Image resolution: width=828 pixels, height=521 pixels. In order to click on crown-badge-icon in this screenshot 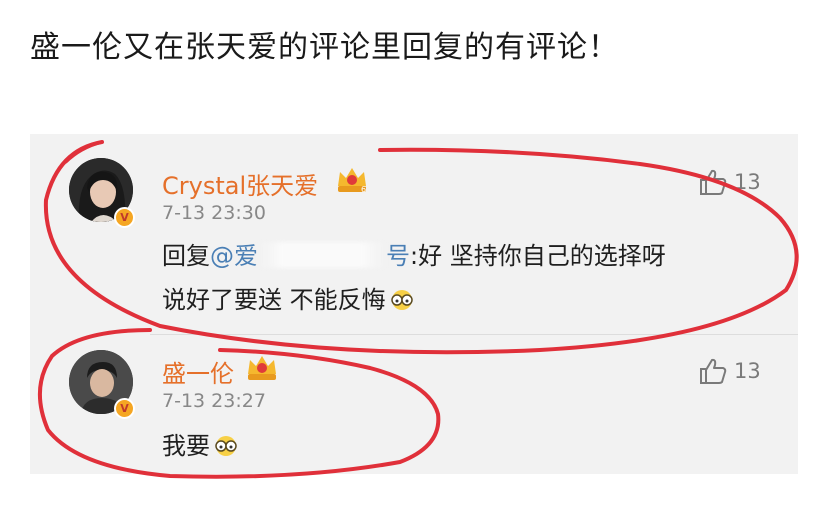, I will do `click(262, 368)`.